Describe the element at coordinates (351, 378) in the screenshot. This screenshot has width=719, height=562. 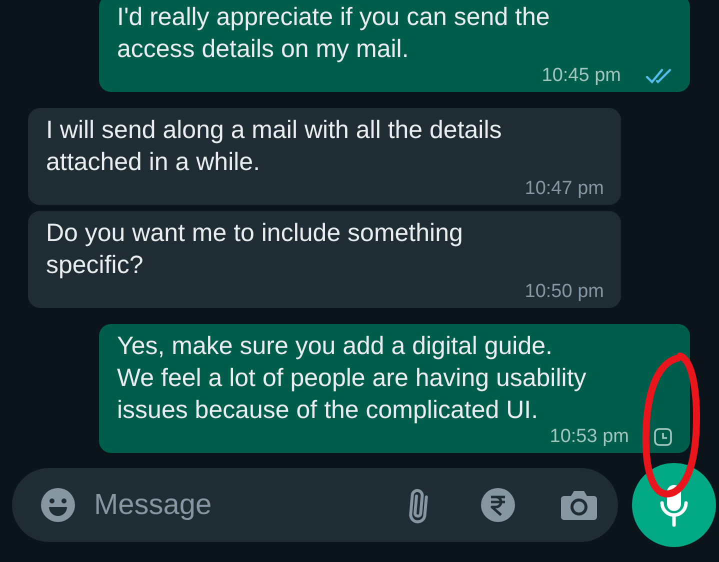
I see `message-text: Yes, make sure you add a digital guide. We feel a lot of people are having usability issues because of the complicated UI.` at that location.